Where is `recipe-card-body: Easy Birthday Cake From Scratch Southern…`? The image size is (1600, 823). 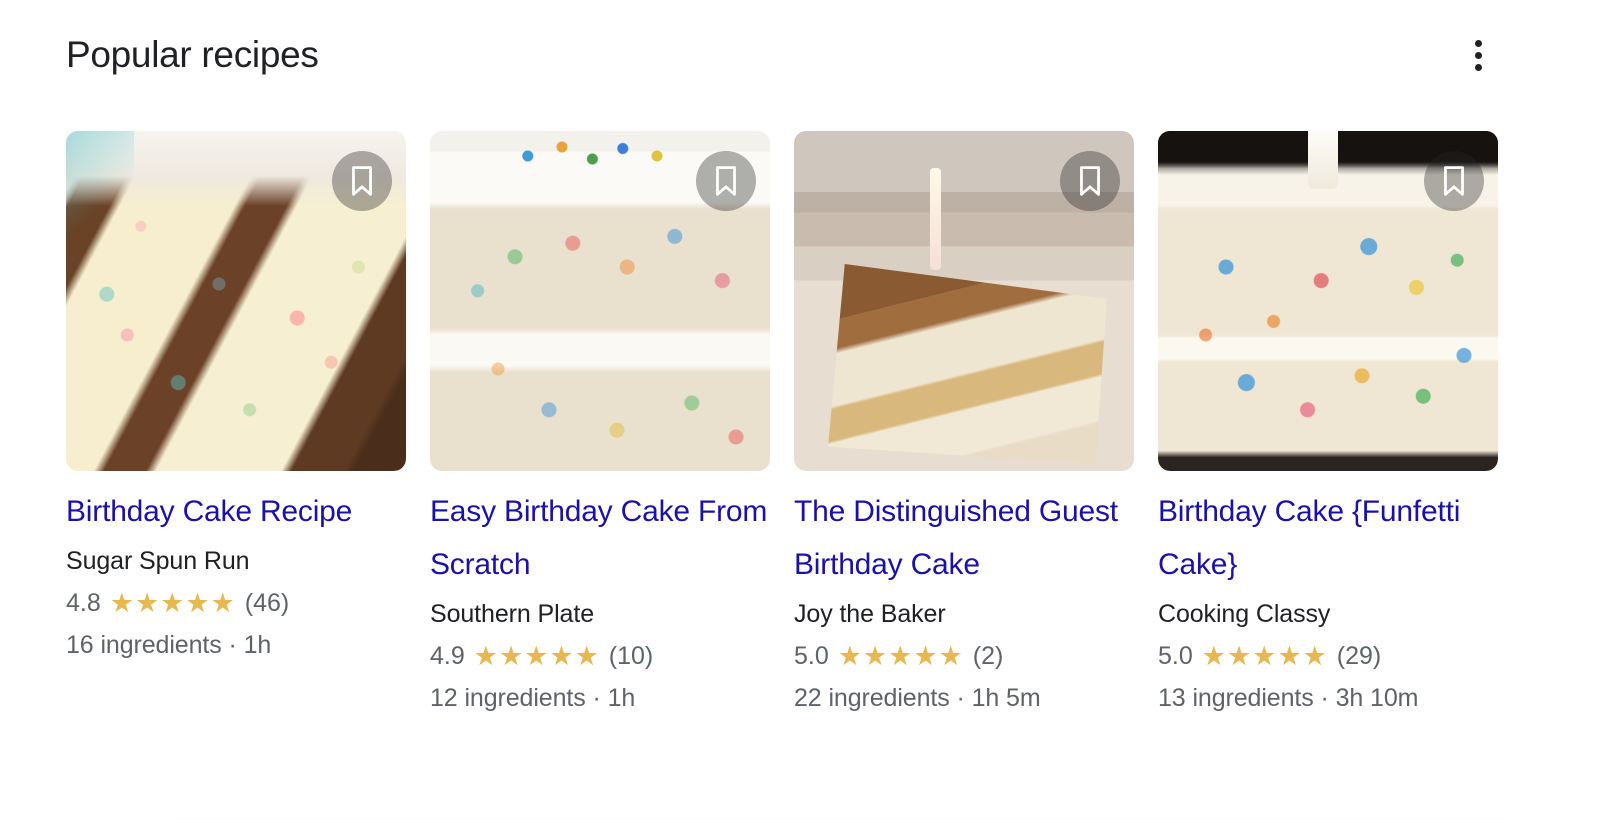 recipe-card-body: Easy Birthday Cake From Scratch Southern… is located at coordinates (600, 593).